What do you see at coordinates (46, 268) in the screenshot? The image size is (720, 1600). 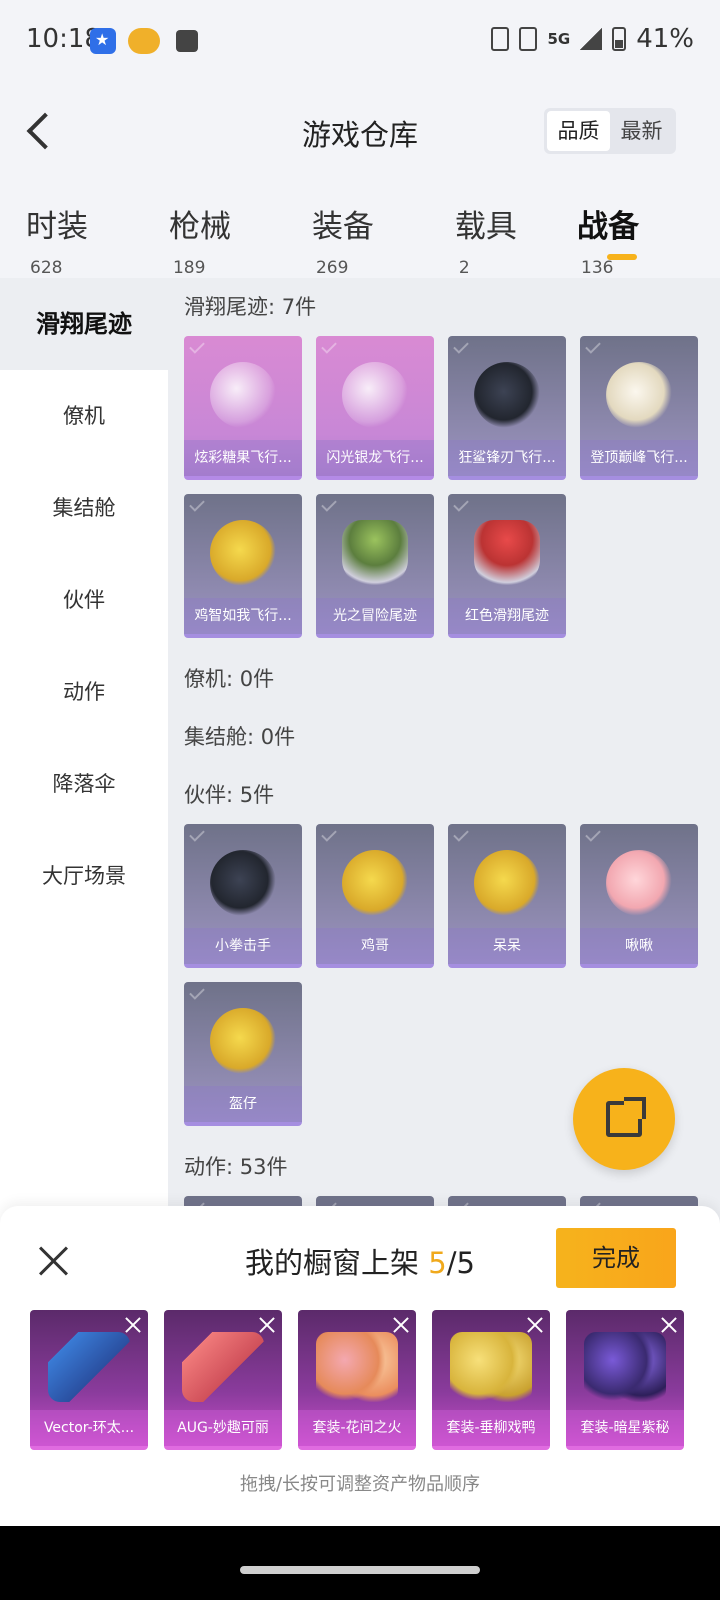 I see `tab-count: 628` at bounding box center [46, 268].